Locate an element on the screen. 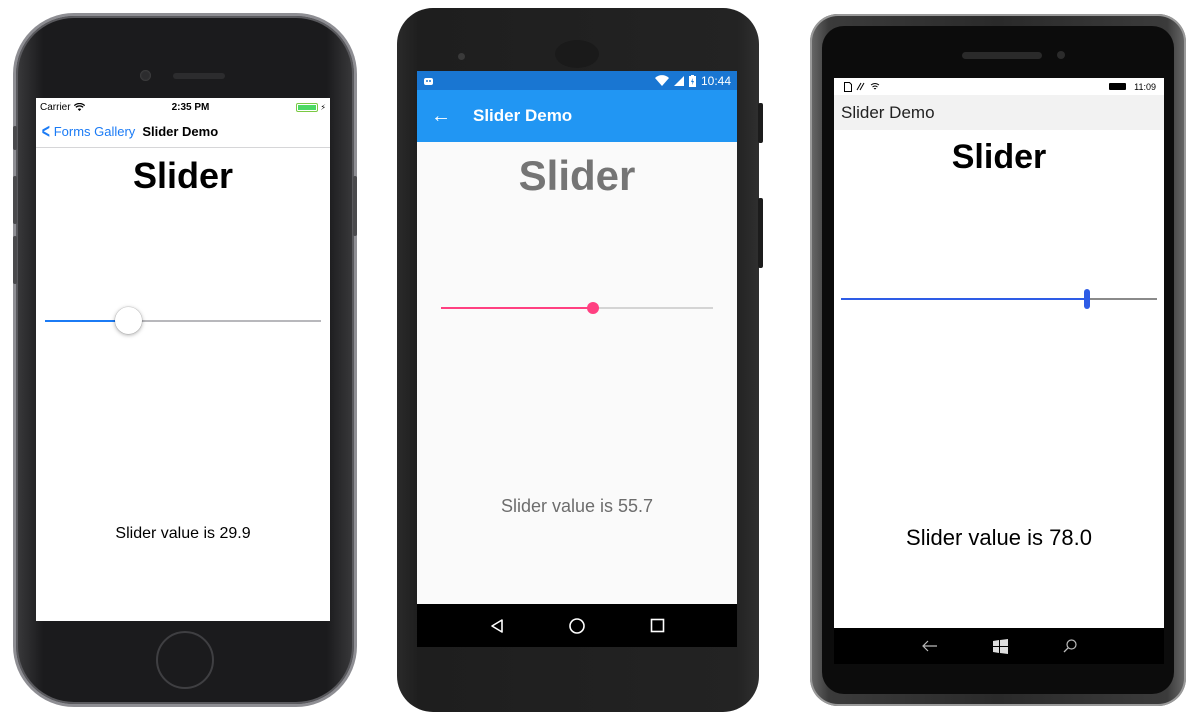 The image size is (1200, 720). arrow-back-icon: ← is located at coordinates (441, 116).